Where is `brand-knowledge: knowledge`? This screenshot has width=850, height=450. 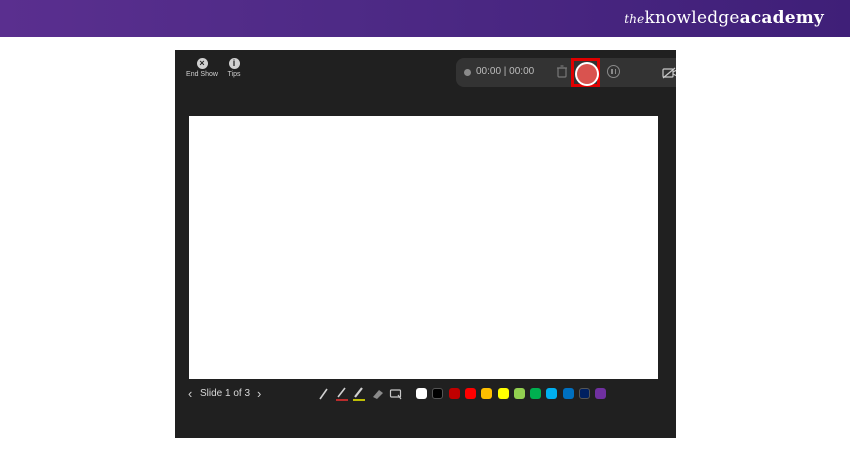 brand-knowledge: knowledge is located at coordinates (692, 18).